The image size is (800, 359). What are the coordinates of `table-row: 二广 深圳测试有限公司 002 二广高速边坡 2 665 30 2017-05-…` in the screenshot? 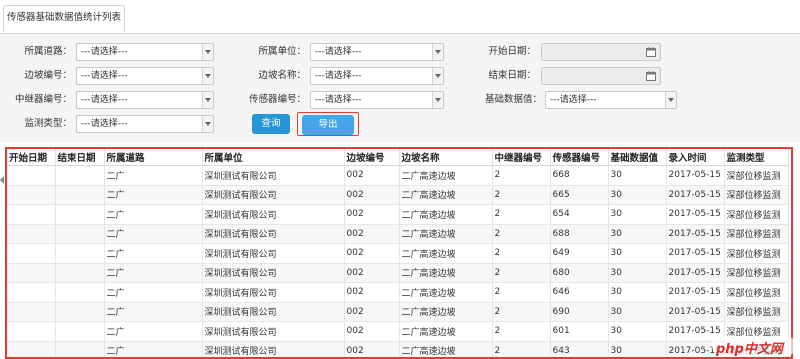 It's located at (398, 195).